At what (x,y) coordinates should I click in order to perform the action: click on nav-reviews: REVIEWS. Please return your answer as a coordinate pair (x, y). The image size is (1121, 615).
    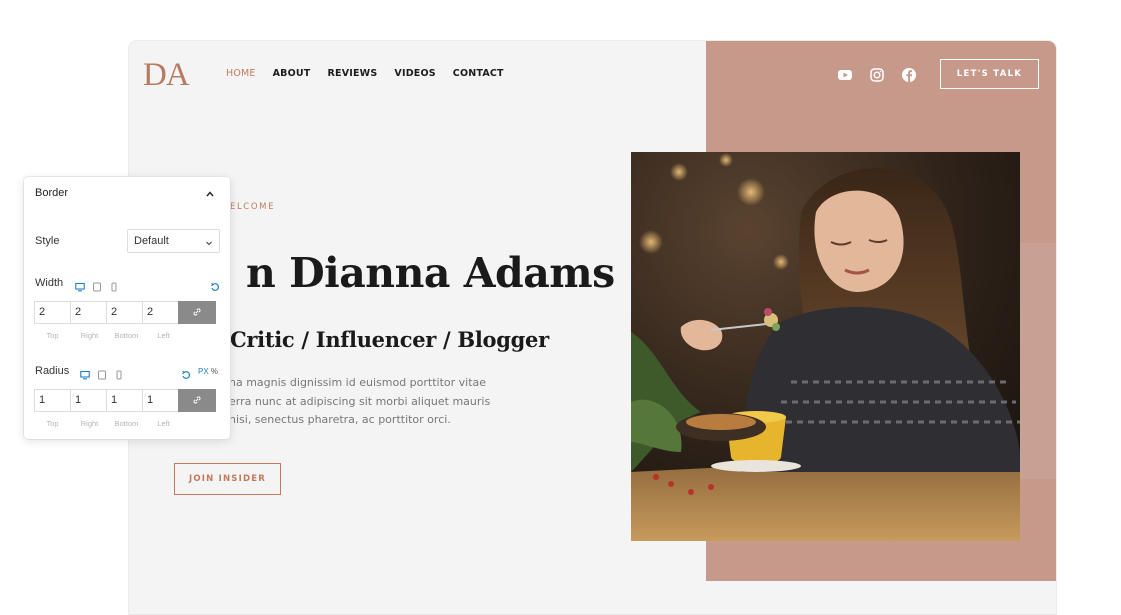
    Looking at the image, I should click on (353, 73).